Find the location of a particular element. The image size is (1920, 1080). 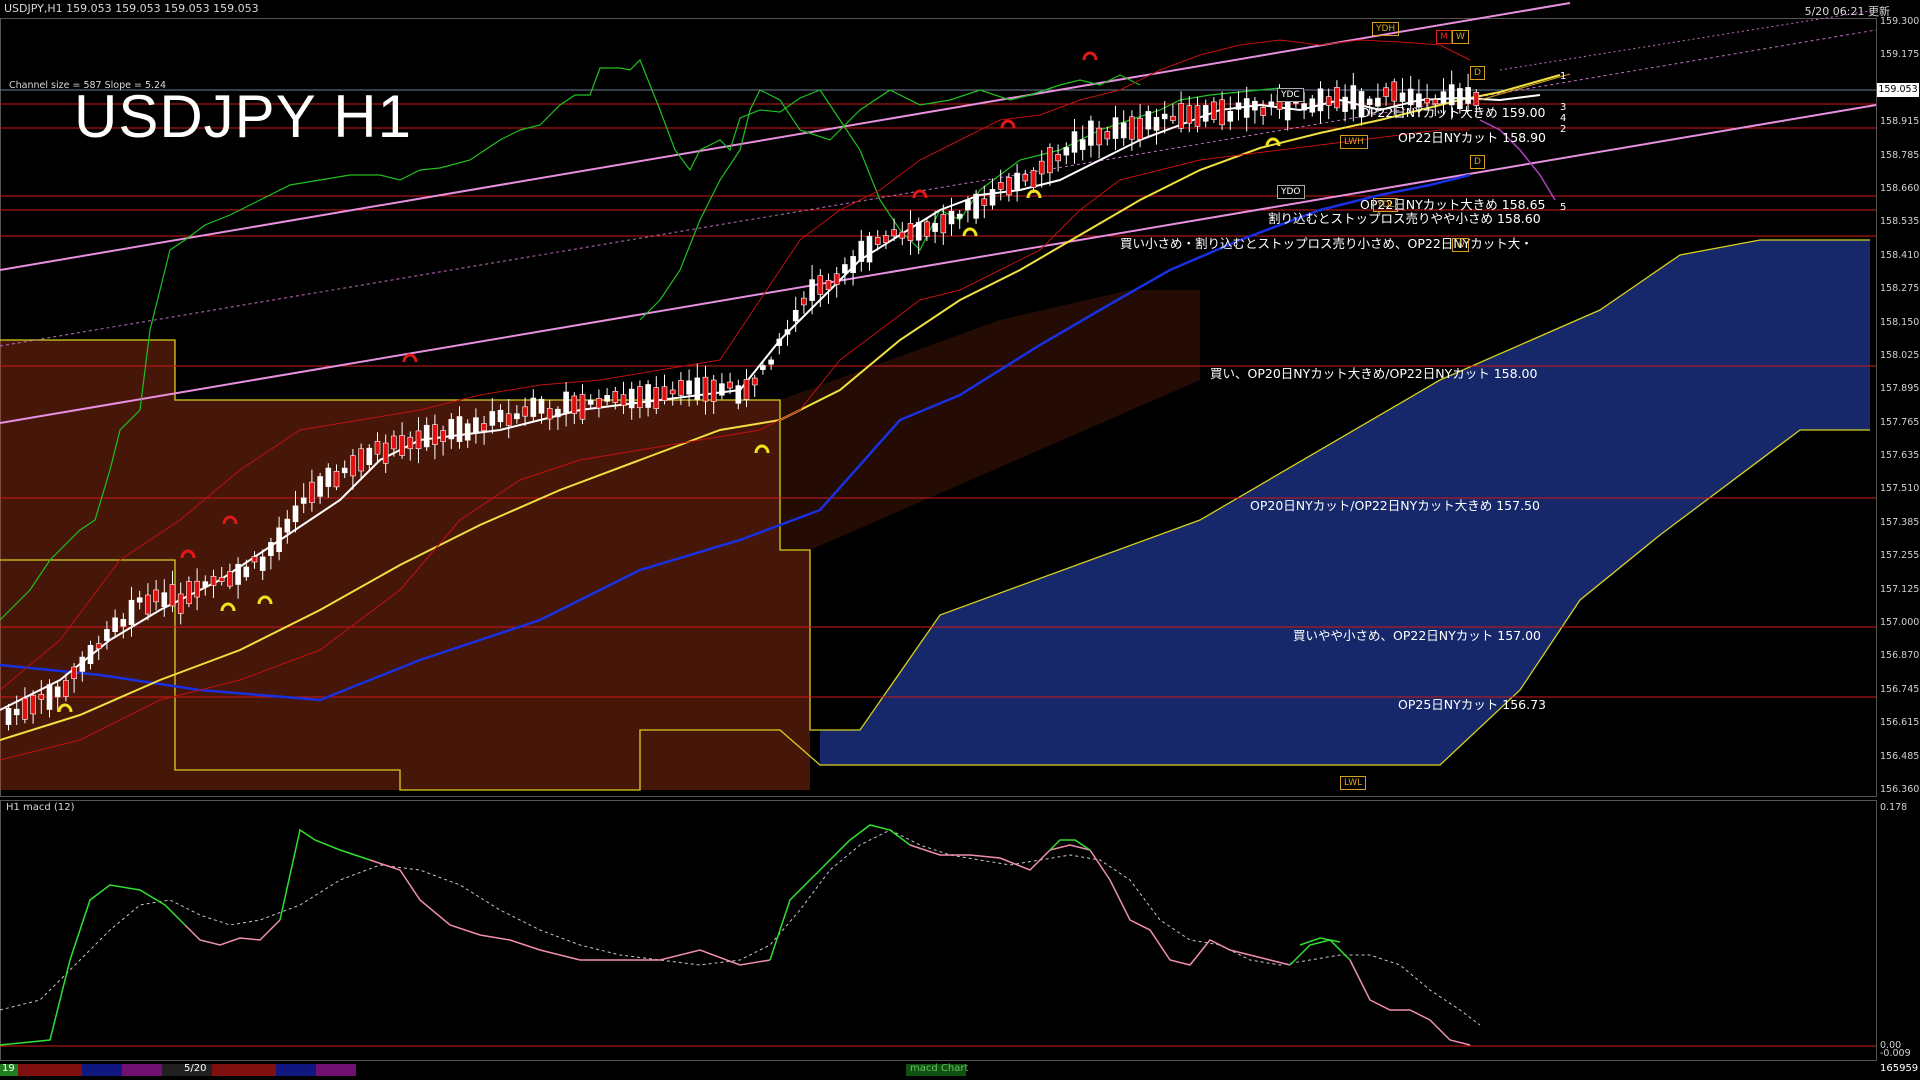

tag-ydc: YDC is located at coordinates (1290, 95).